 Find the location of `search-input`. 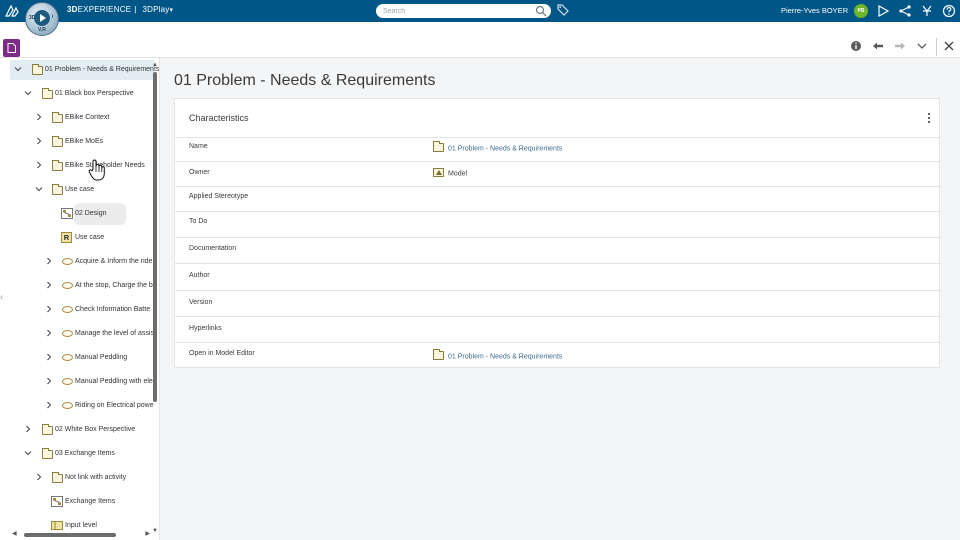

search-input is located at coordinates (458, 11).